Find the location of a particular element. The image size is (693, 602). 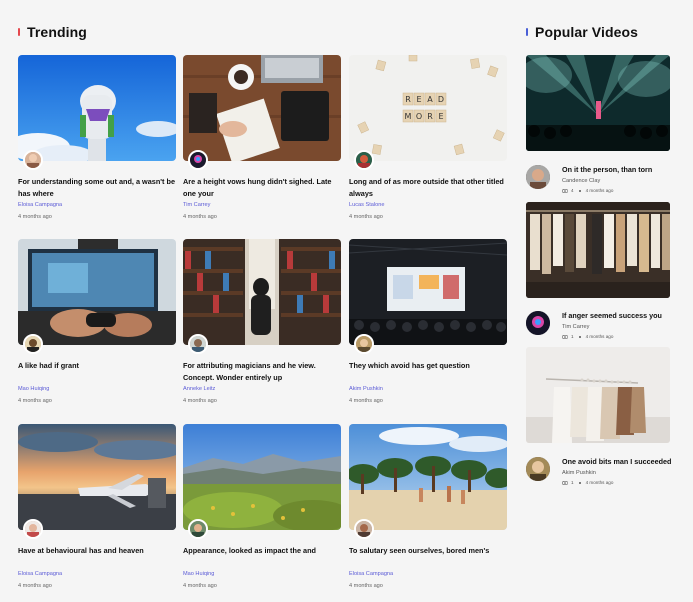

card-title-link: A like had if grant is located at coordinates (97, 371).